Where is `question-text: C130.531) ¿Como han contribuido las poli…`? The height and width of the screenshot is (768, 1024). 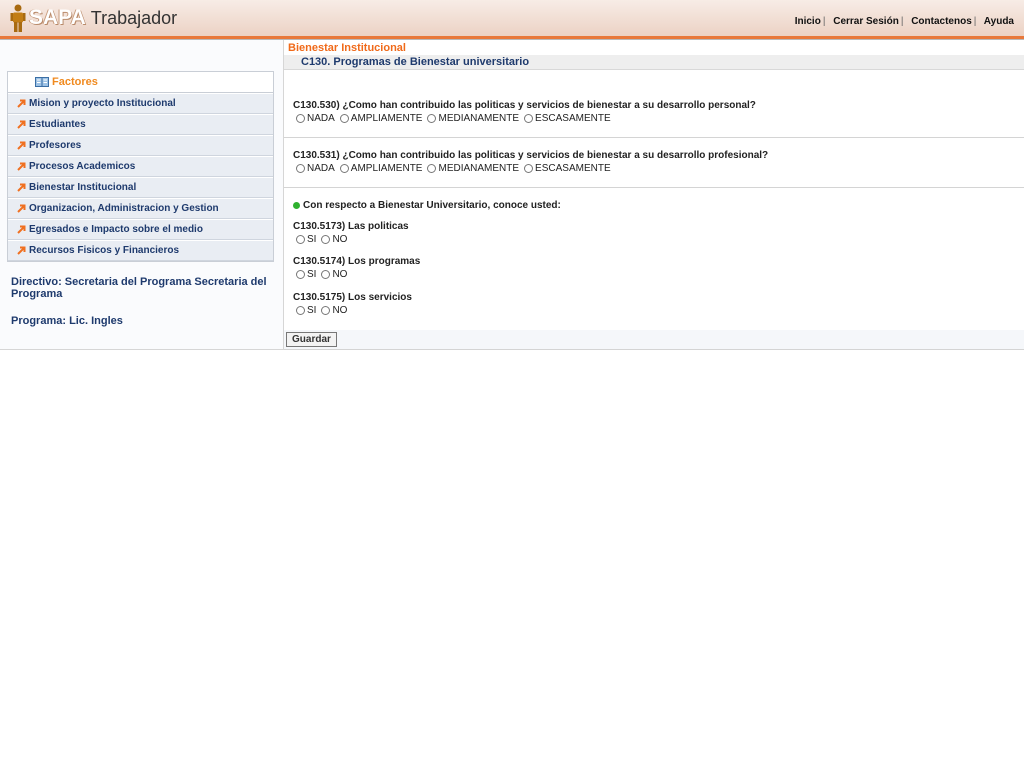 question-text: C130.531) ¿Como han contribuido las poli… is located at coordinates (531, 155).